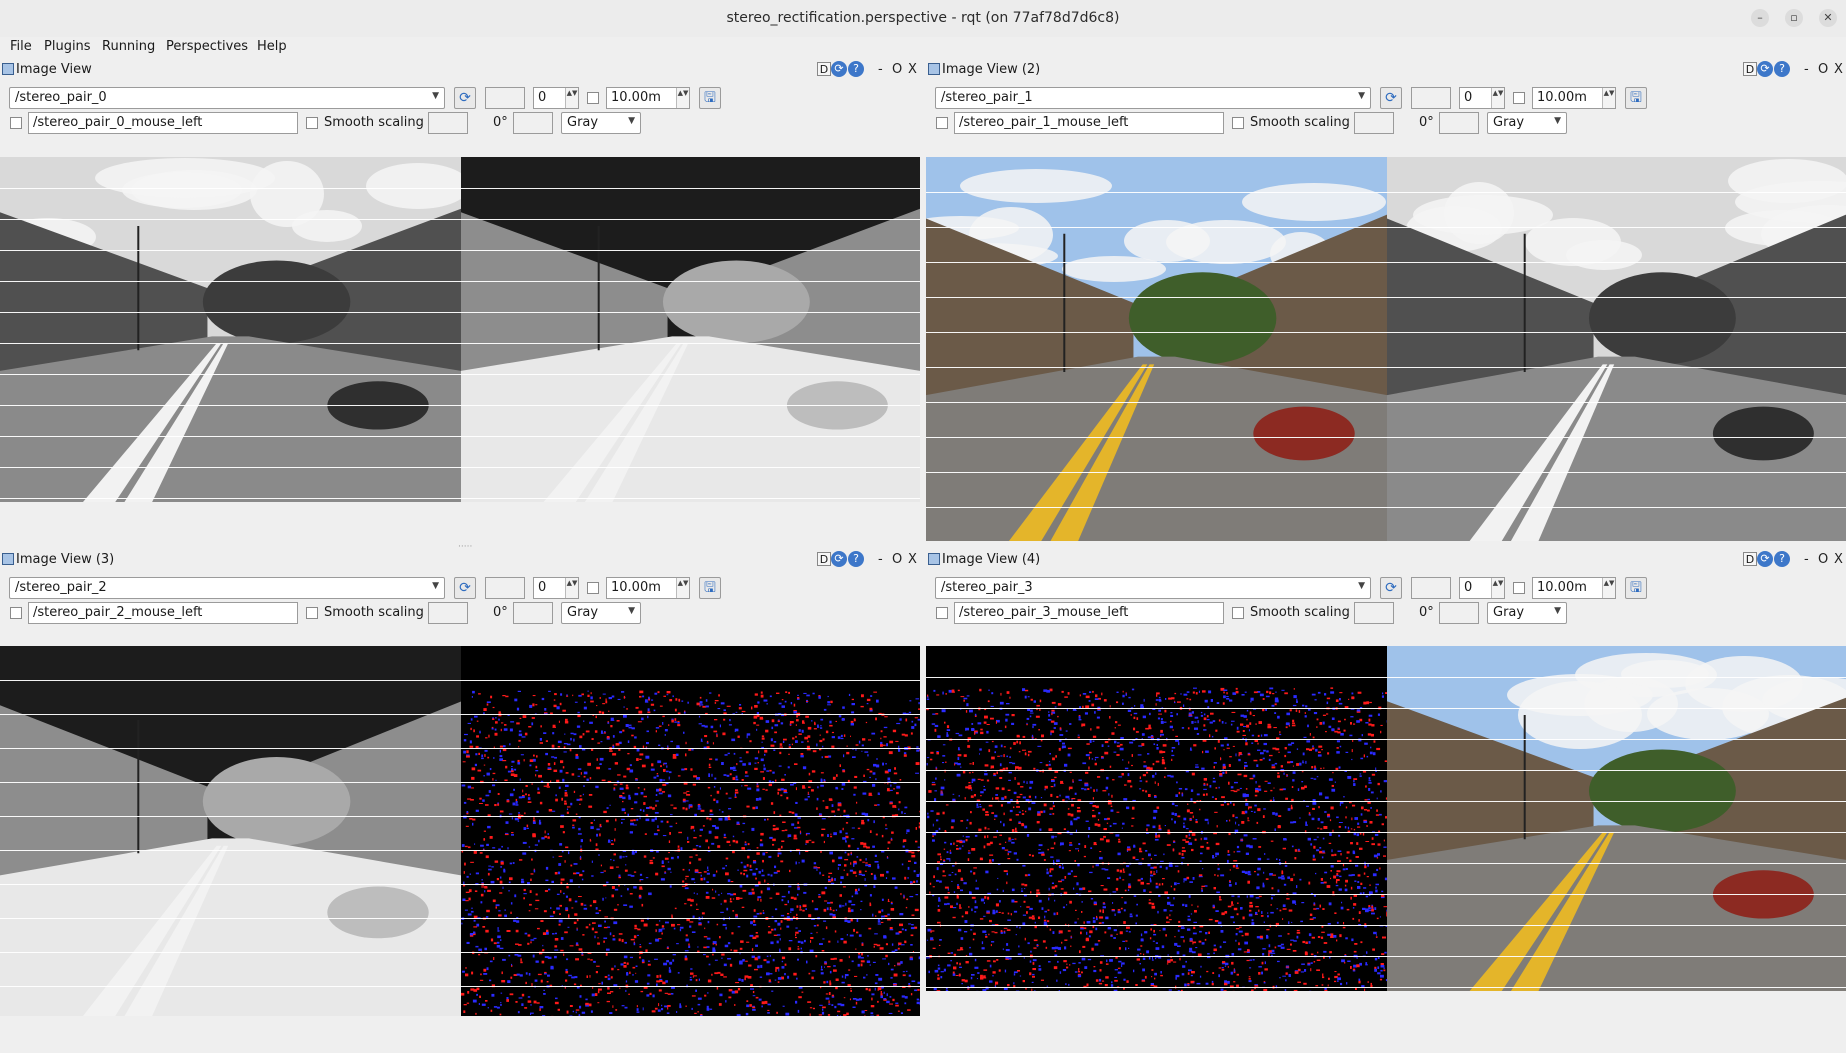 The image size is (1846, 1053). I want to click on splitter-handle: ·····, so click(465, 547).